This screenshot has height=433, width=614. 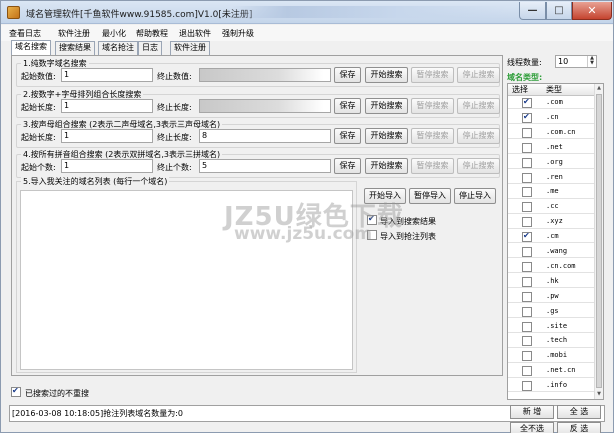 What do you see at coordinates (551, 207) in the screenshot?
I see `type-row: .cc` at bounding box center [551, 207].